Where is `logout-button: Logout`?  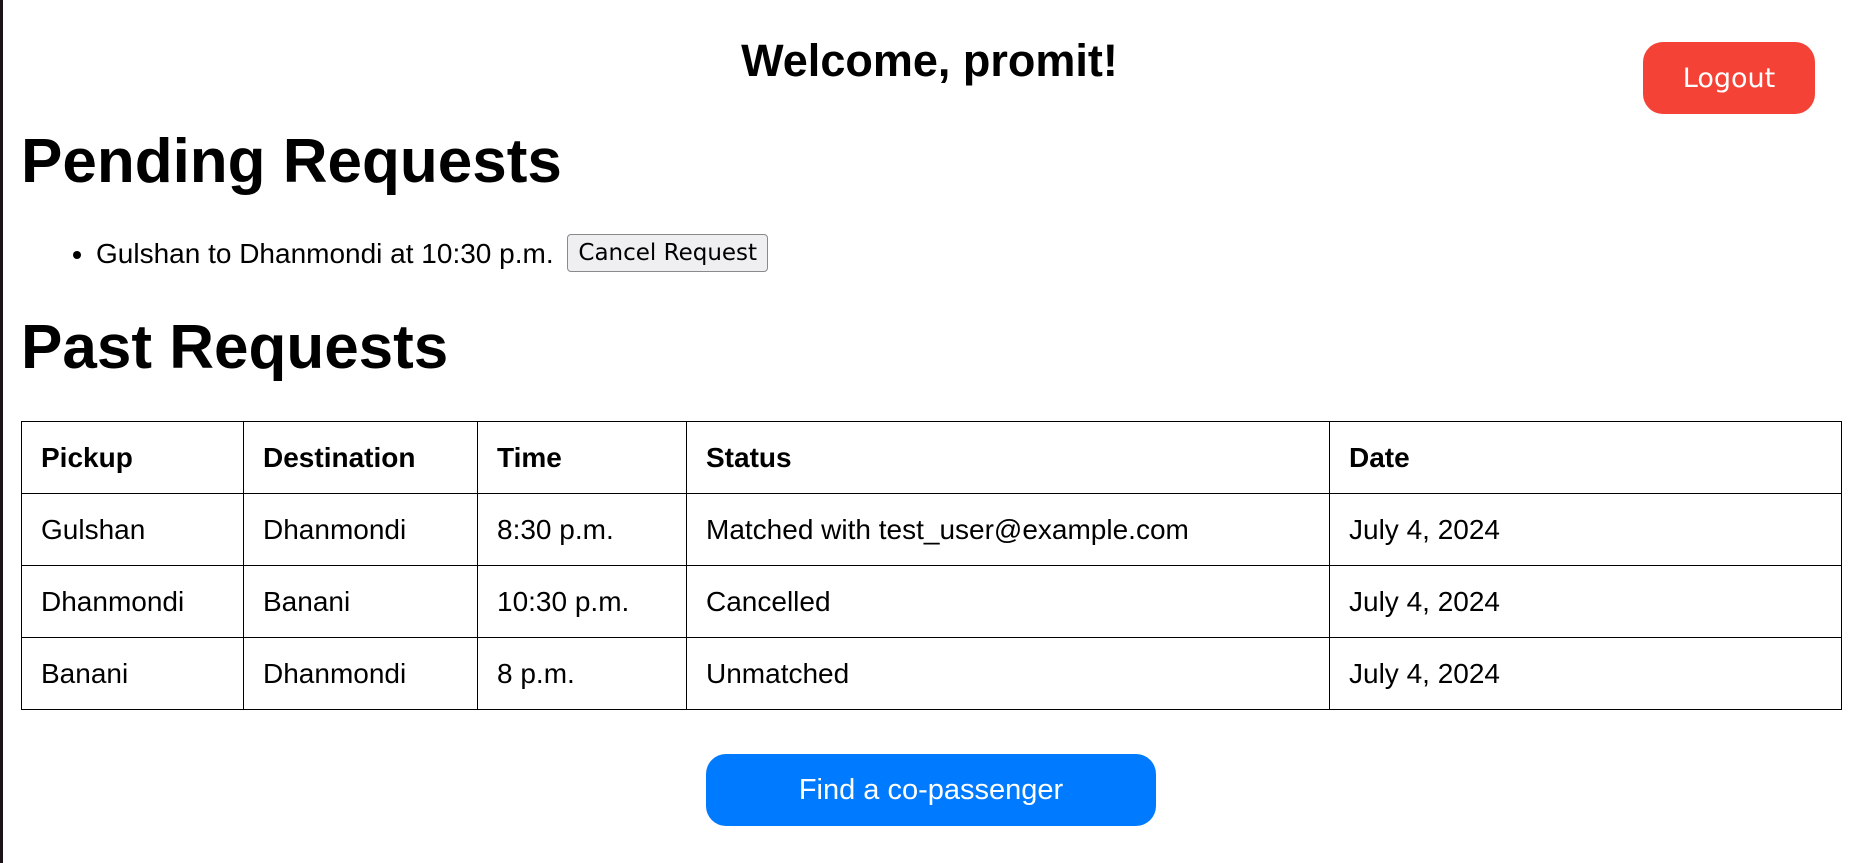 logout-button: Logout is located at coordinates (1729, 78).